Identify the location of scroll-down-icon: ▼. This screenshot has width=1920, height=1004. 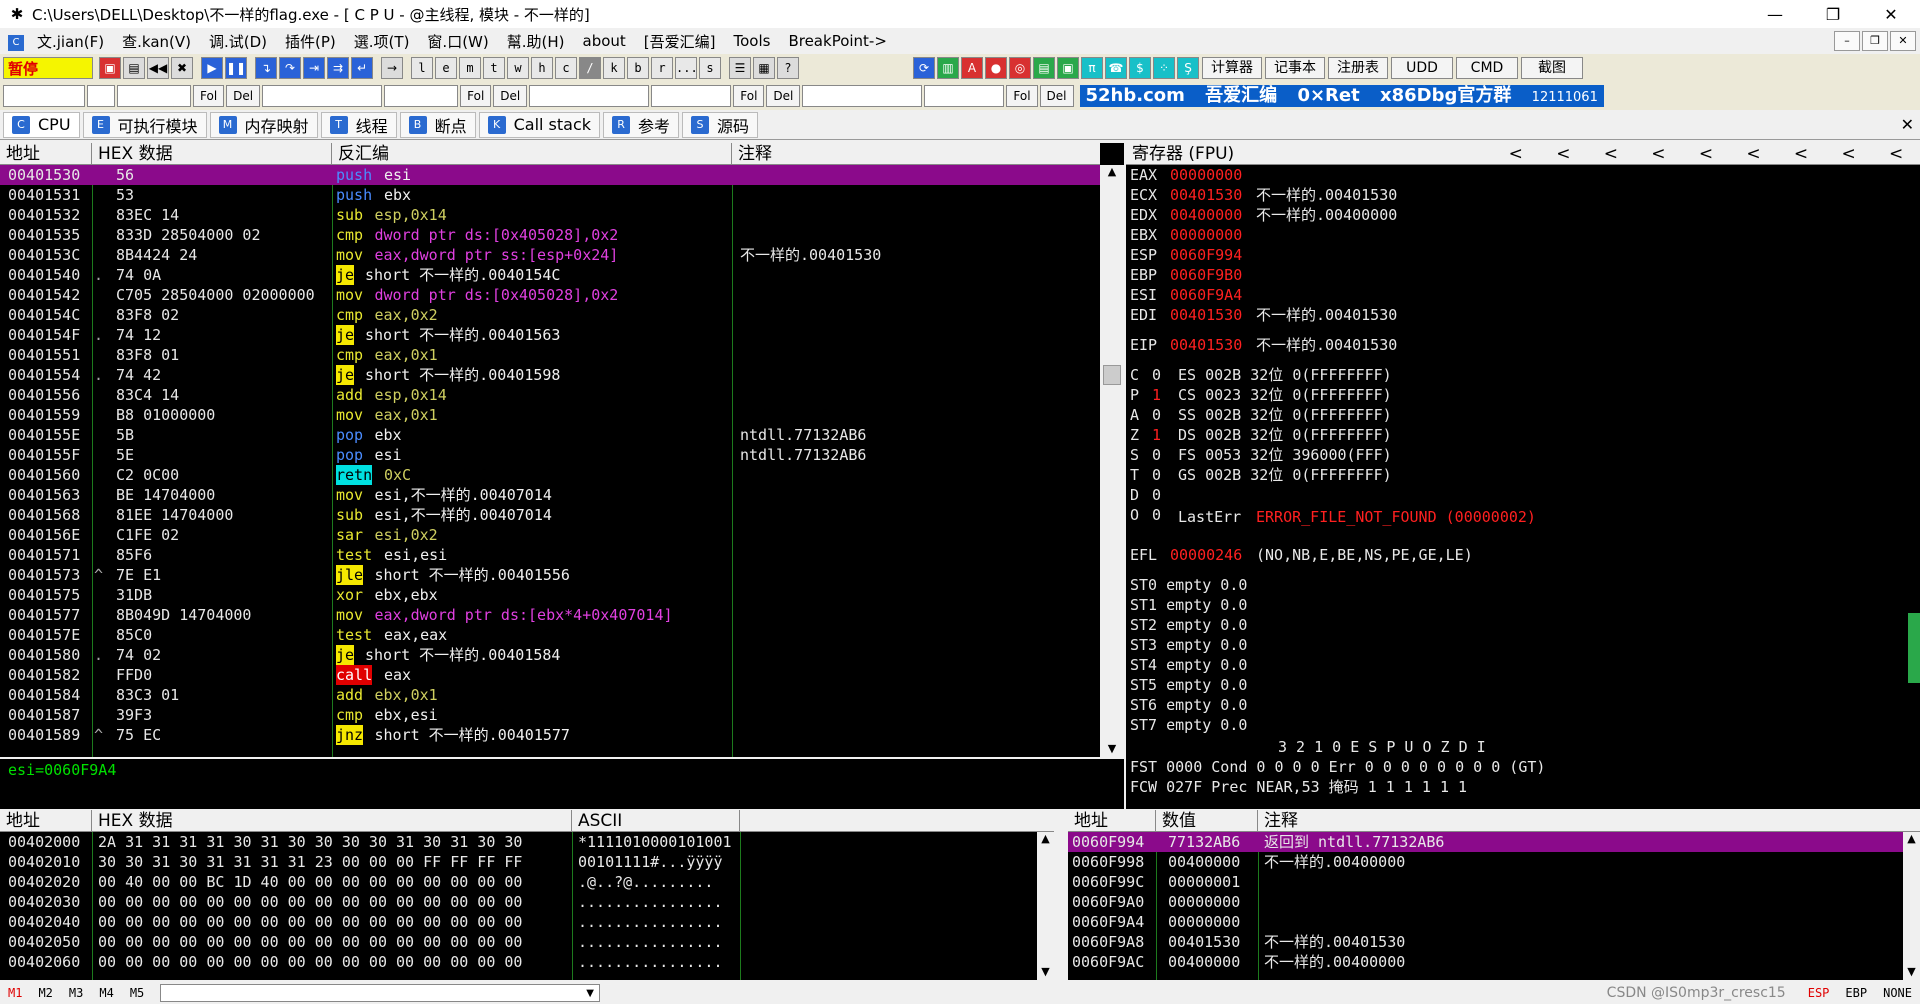
(1112, 748).